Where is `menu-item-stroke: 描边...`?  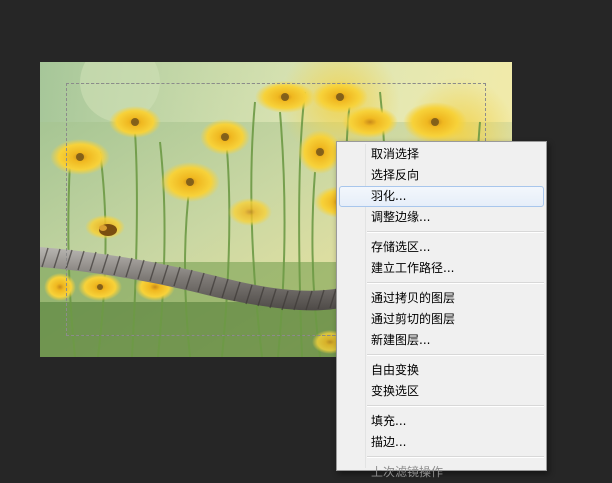
menu-item-stroke: 描边... is located at coordinates (441, 442).